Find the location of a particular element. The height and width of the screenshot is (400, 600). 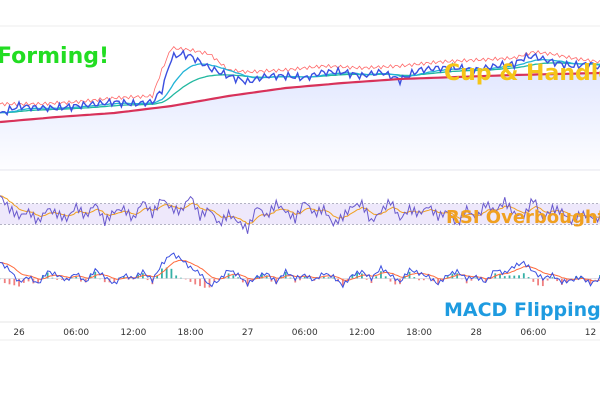

time-tick-label: 28 is located at coordinates (476, 333).